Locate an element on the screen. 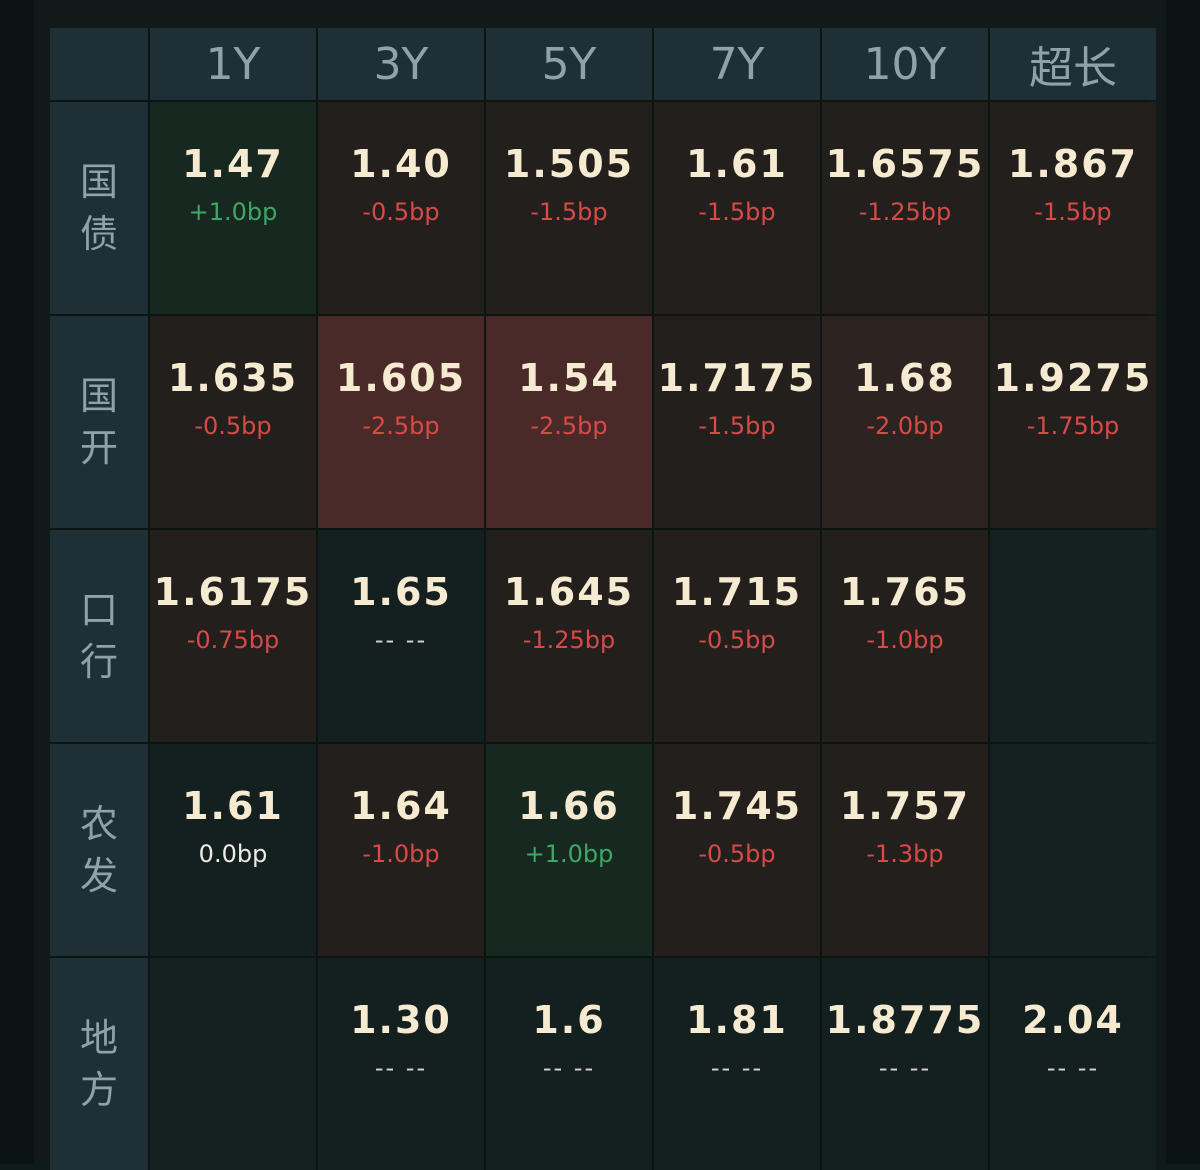  yield-value: 1.757 is located at coordinates (905, 806).